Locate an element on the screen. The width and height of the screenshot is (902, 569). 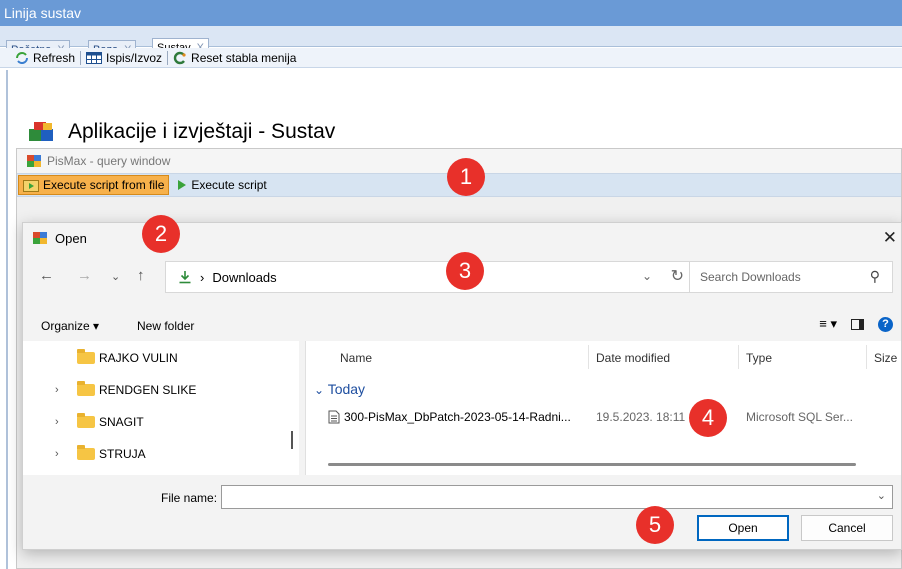
execute-script-button: Execute script is located at coordinates (221, 185).